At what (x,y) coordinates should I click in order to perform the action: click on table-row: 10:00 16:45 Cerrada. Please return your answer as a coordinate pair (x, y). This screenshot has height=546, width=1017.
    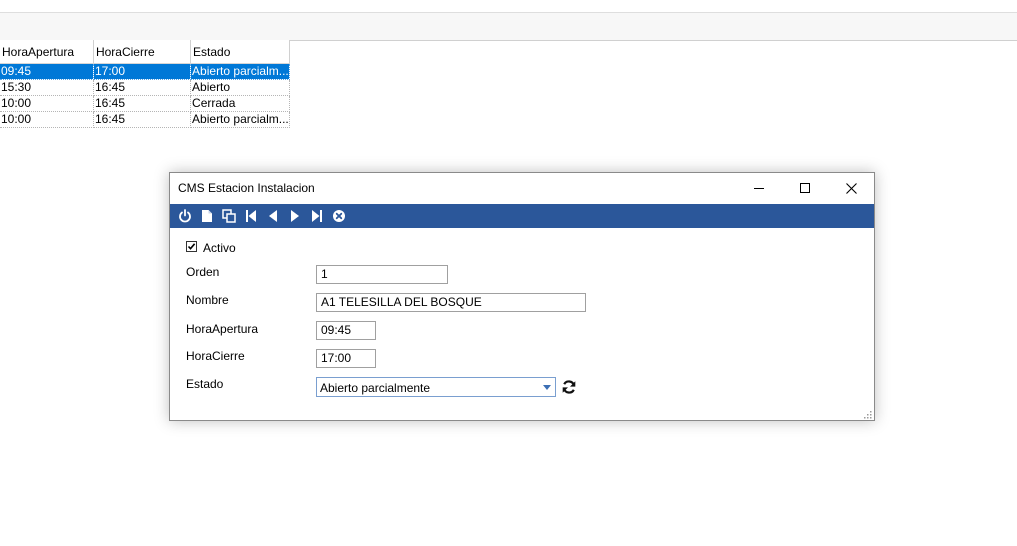
    Looking at the image, I should click on (145, 103).